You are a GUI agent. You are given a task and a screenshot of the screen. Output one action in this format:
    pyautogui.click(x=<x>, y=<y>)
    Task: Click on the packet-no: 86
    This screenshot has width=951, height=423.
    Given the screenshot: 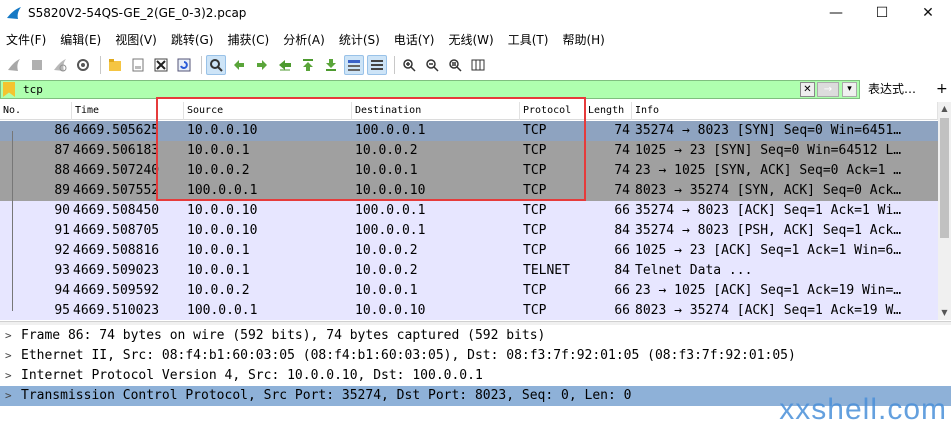 What is the action you would take?
    pyautogui.click(x=62, y=130)
    